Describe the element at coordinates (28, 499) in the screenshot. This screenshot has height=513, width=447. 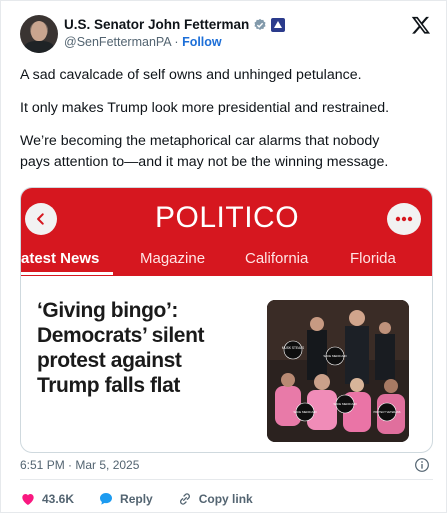
I see `heart-icon` at that location.